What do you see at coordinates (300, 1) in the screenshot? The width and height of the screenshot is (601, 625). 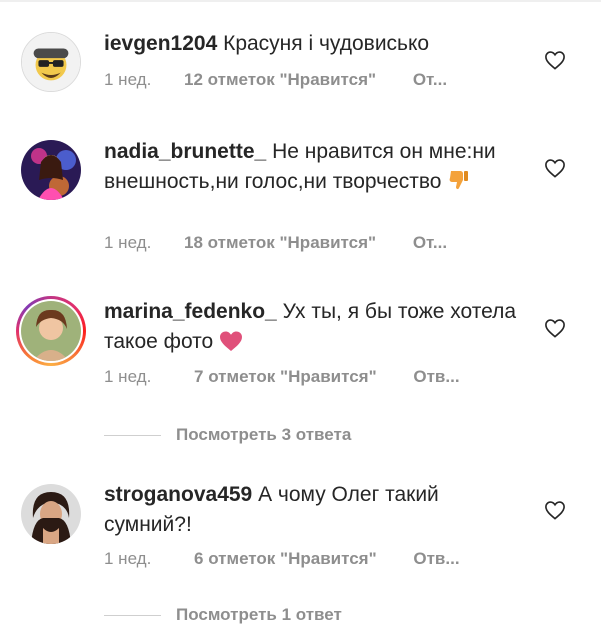 I see `top-divider` at bounding box center [300, 1].